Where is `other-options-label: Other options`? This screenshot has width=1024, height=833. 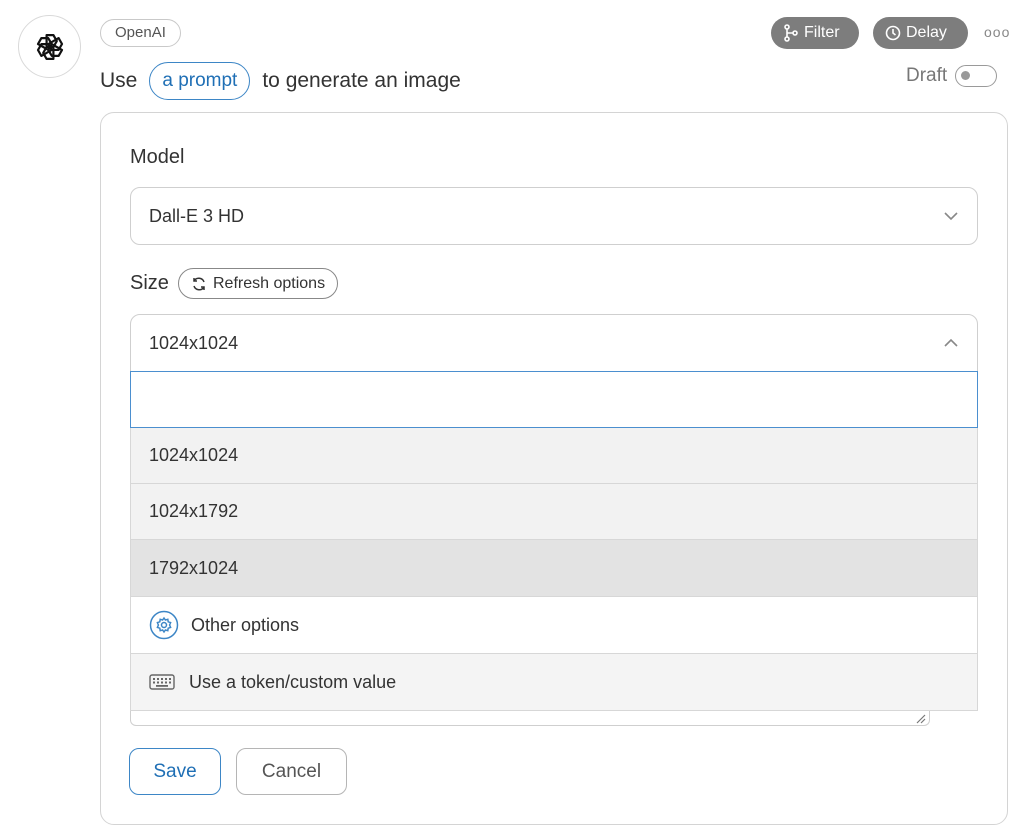
other-options-label: Other options is located at coordinates (245, 624).